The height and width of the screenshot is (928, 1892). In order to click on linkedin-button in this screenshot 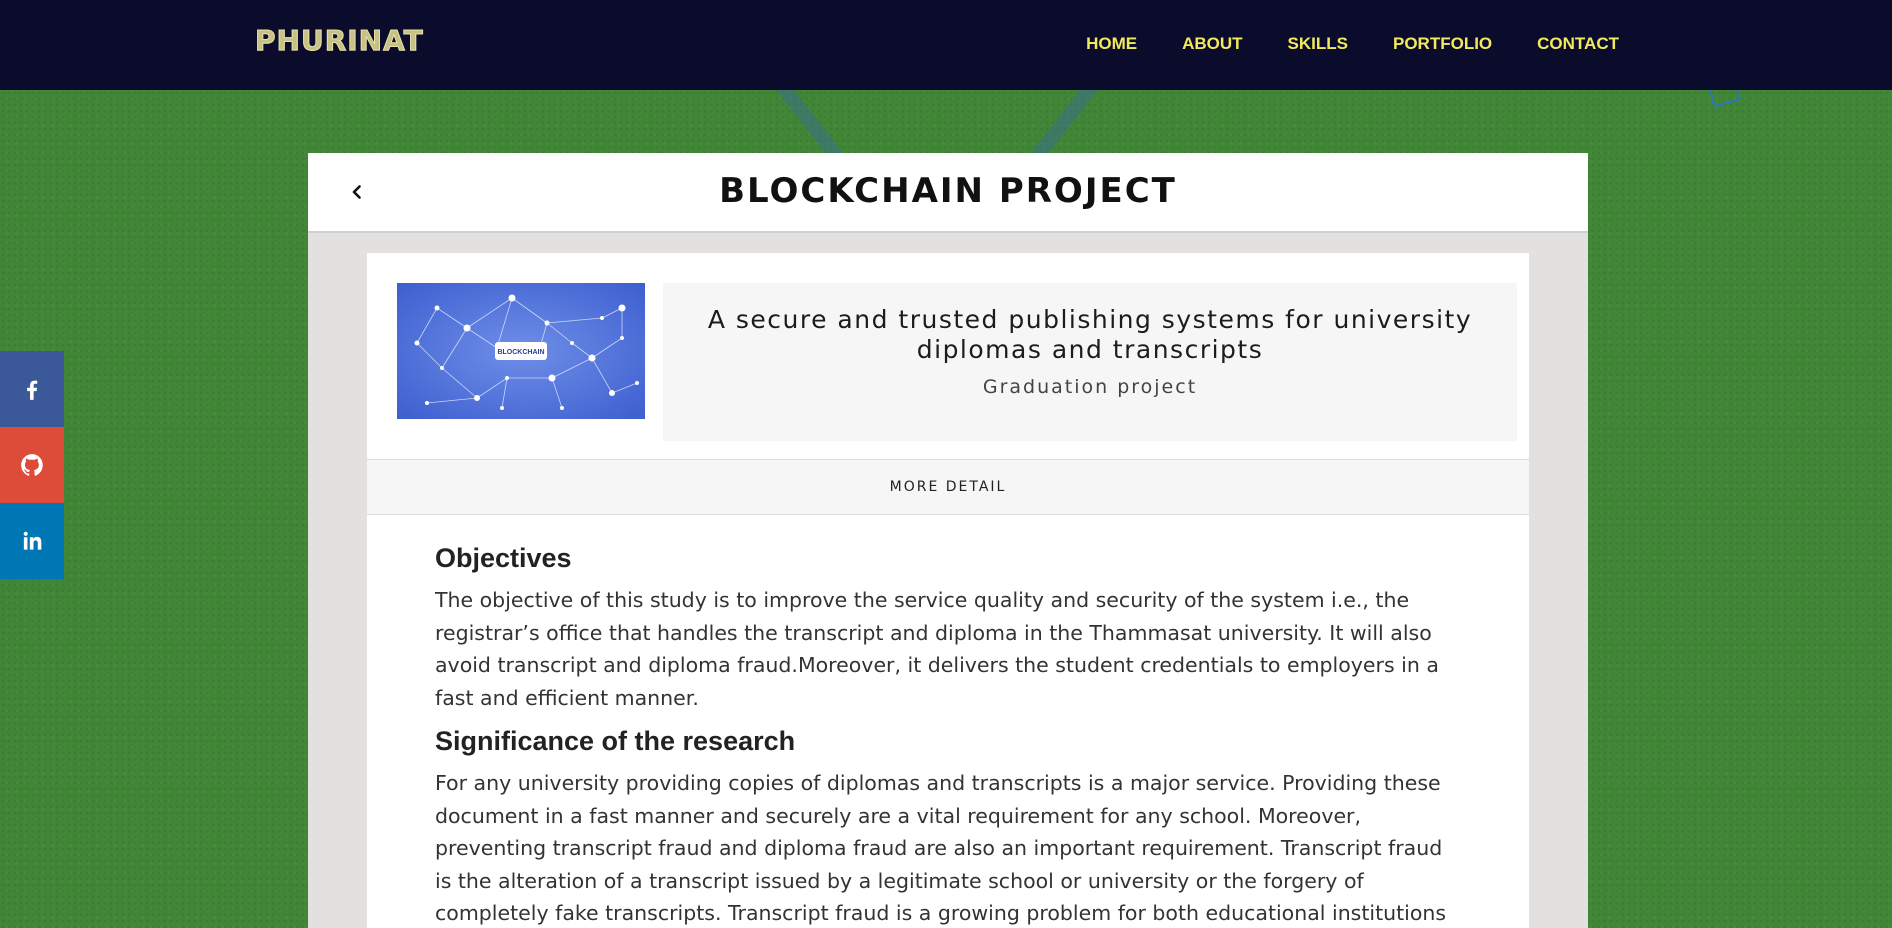, I will do `click(32, 541)`.